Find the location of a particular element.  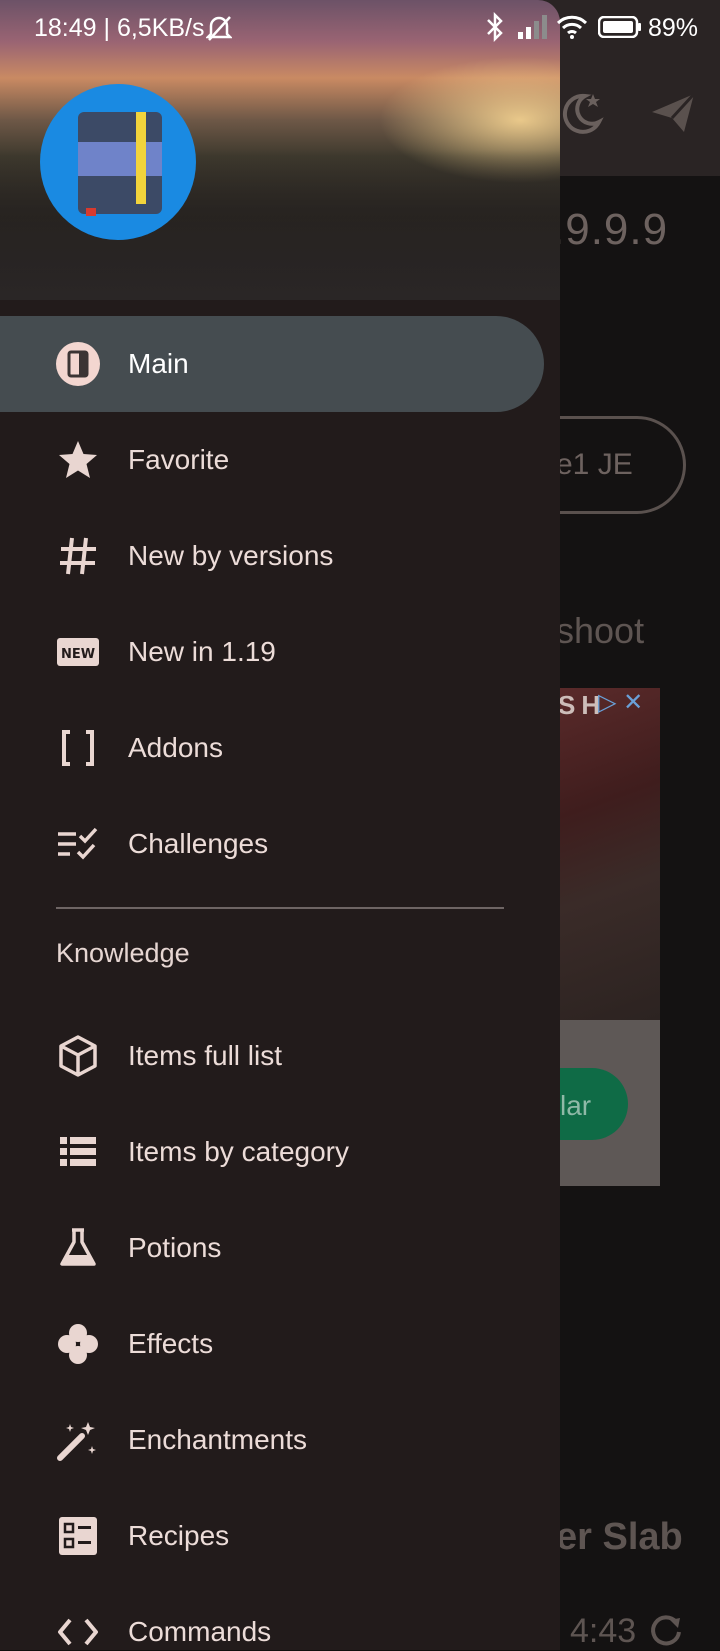

background-duration: 4:43 is located at coordinates (603, 1631).